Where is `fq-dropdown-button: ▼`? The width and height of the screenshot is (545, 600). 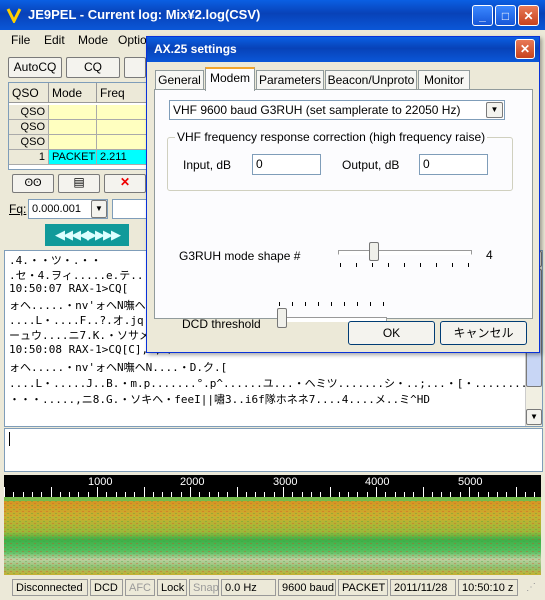 fq-dropdown-button: ▼ is located at coordinates (99, 209).